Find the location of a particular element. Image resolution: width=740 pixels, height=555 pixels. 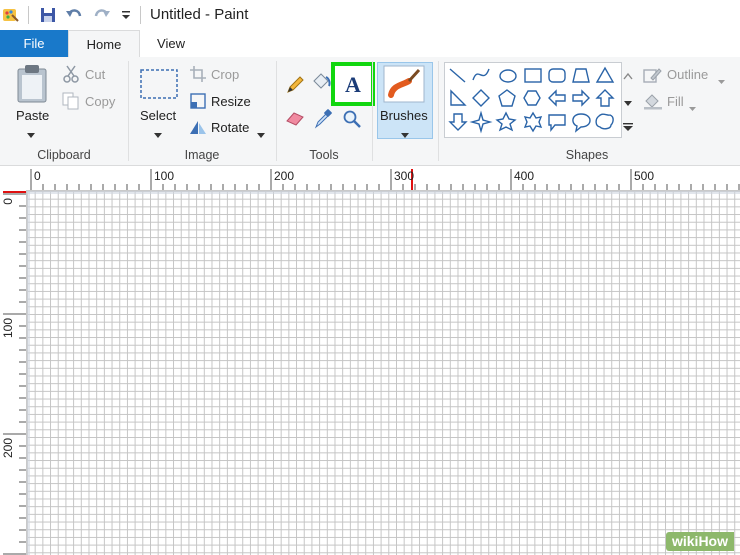

paste-button: Paste is located at coordinates (32, 115).